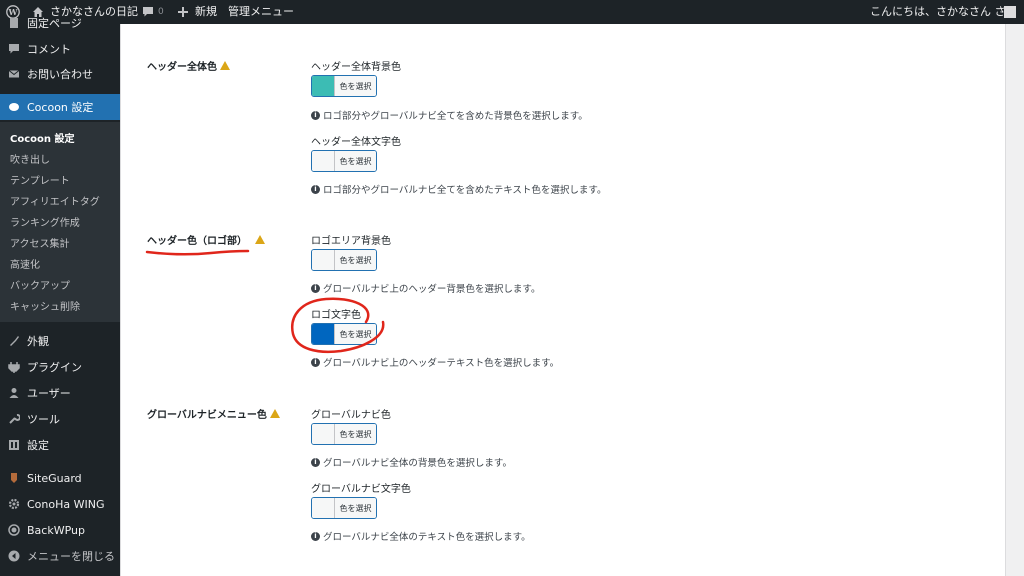 The image size is (1024, 576). Describe the element at coordinates (14, 23) in the screenshot. I see `pages-icon` at that location.